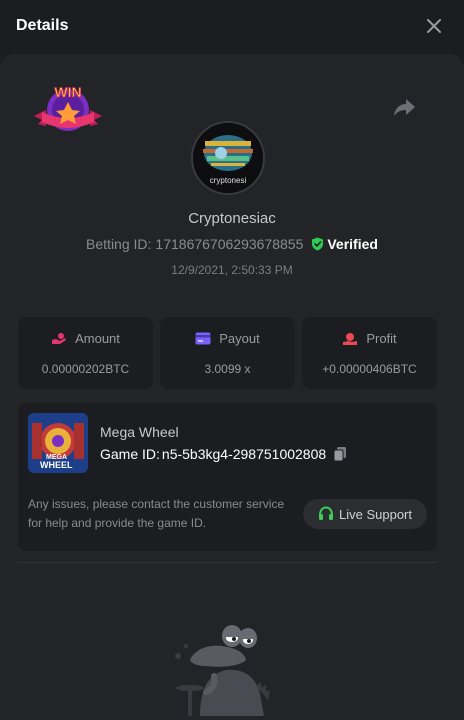  I want to click on crocodile-mascot-icon, so click(222, 670).